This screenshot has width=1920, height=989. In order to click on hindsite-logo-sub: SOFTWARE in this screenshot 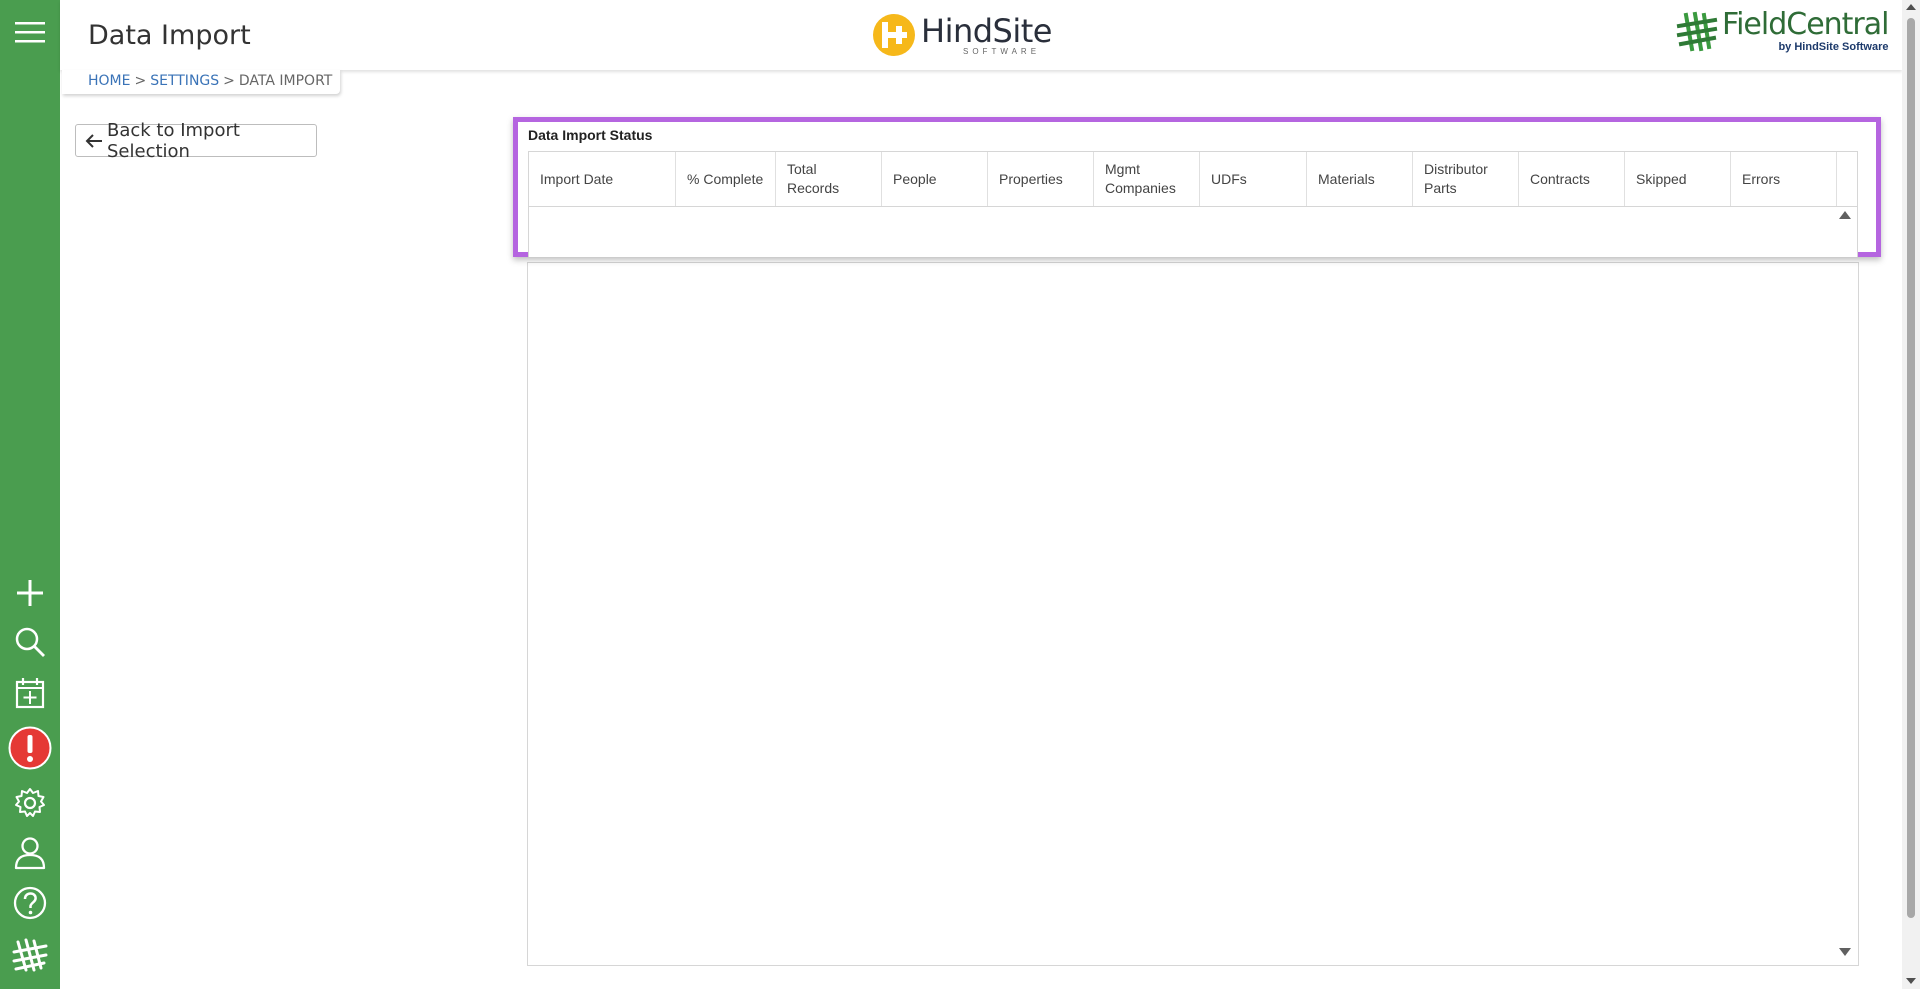, I will do `click(1002, 51)`.